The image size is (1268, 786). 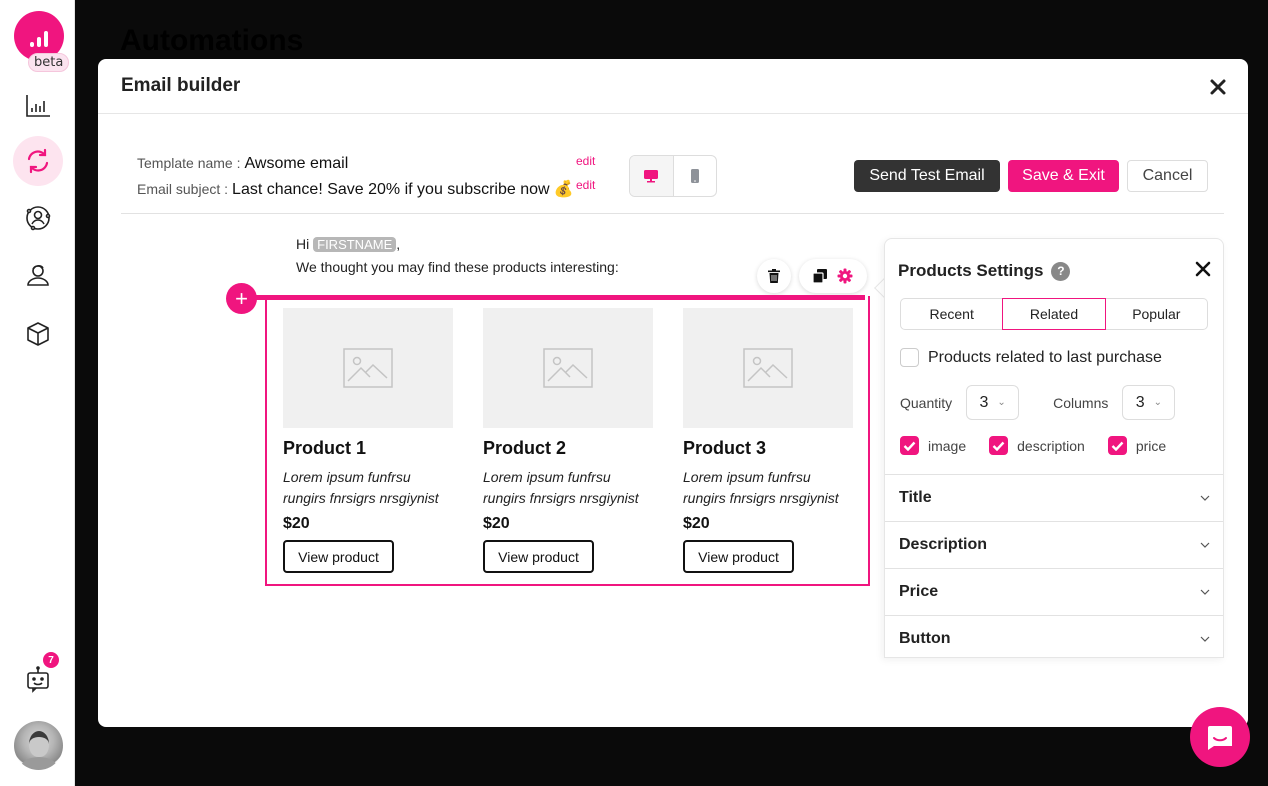 I want to click on cube-icon, so click(x=38, y=334).